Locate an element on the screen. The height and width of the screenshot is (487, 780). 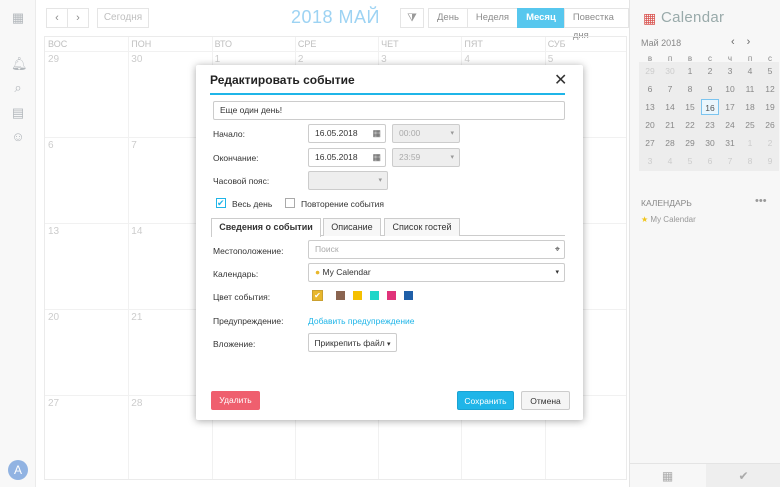
delete-button: Удалить is located at coordinates (235, 400).